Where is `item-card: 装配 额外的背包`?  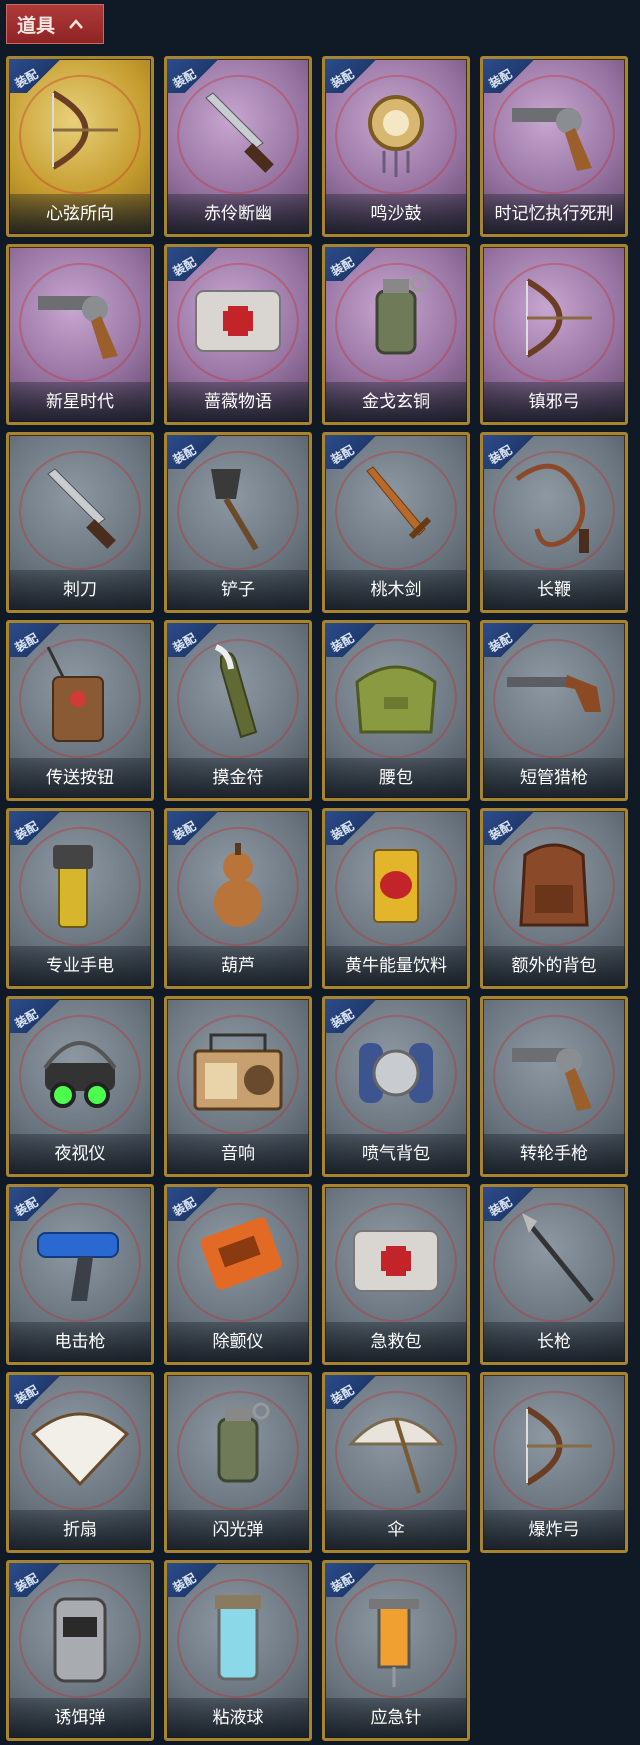 item-card: 装配 额外的背包 is located at coordinates (554, 898).